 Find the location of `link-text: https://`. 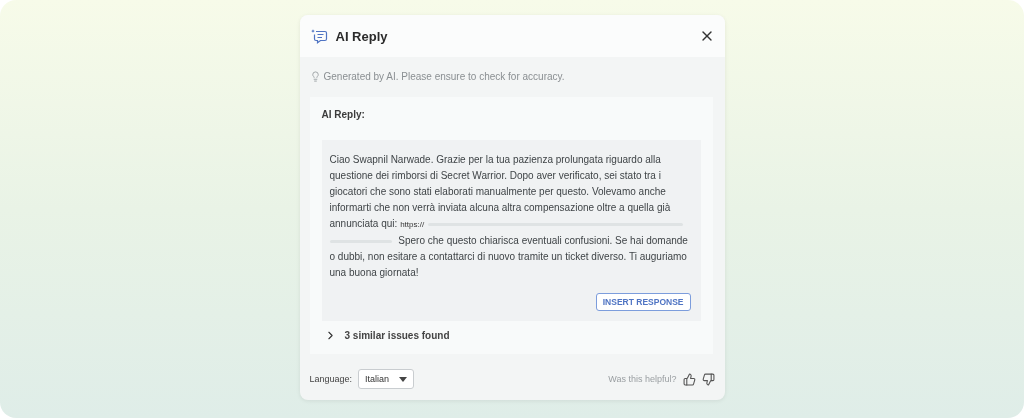

link-text: https:// is located at coordinates (412, 224).